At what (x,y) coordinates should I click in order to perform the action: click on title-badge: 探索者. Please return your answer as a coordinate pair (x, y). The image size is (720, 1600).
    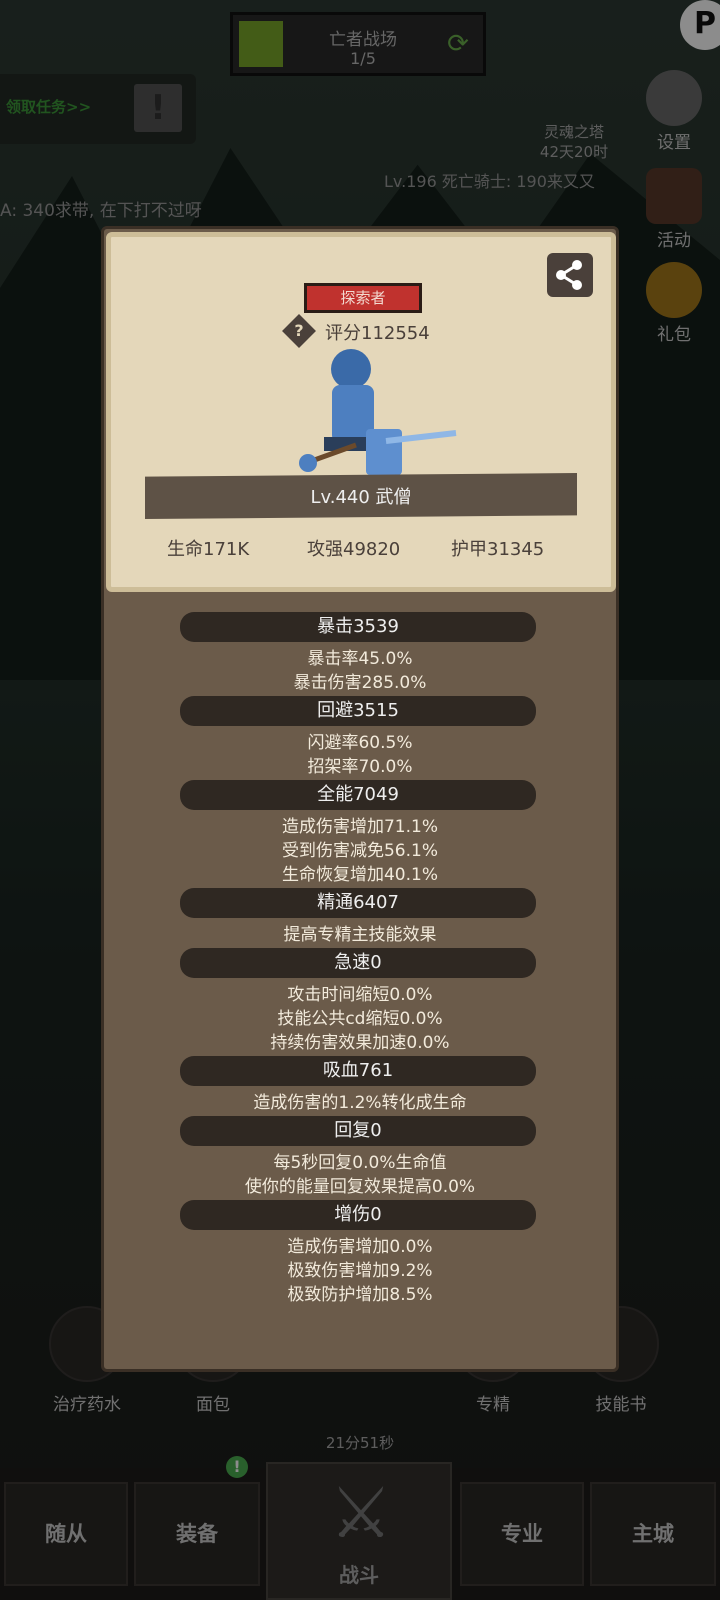
    Looking at the image, I should click on (363, 298).